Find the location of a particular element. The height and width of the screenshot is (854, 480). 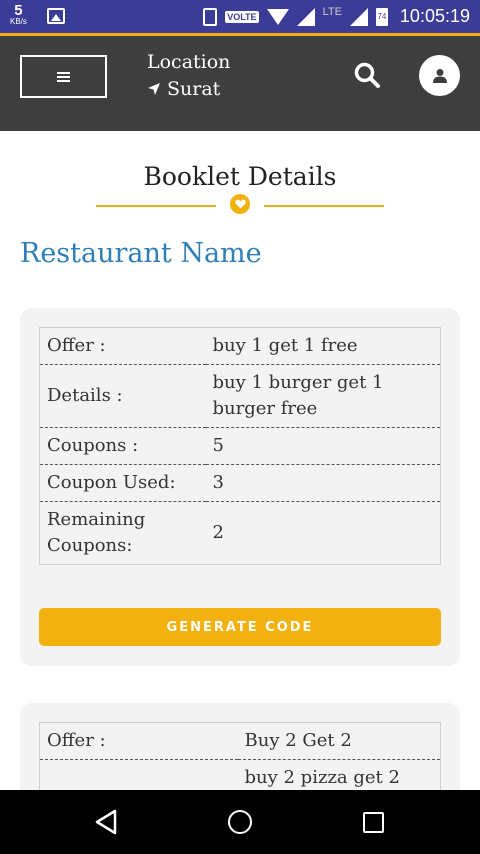

user-icon is located at coordinates (439, 75).